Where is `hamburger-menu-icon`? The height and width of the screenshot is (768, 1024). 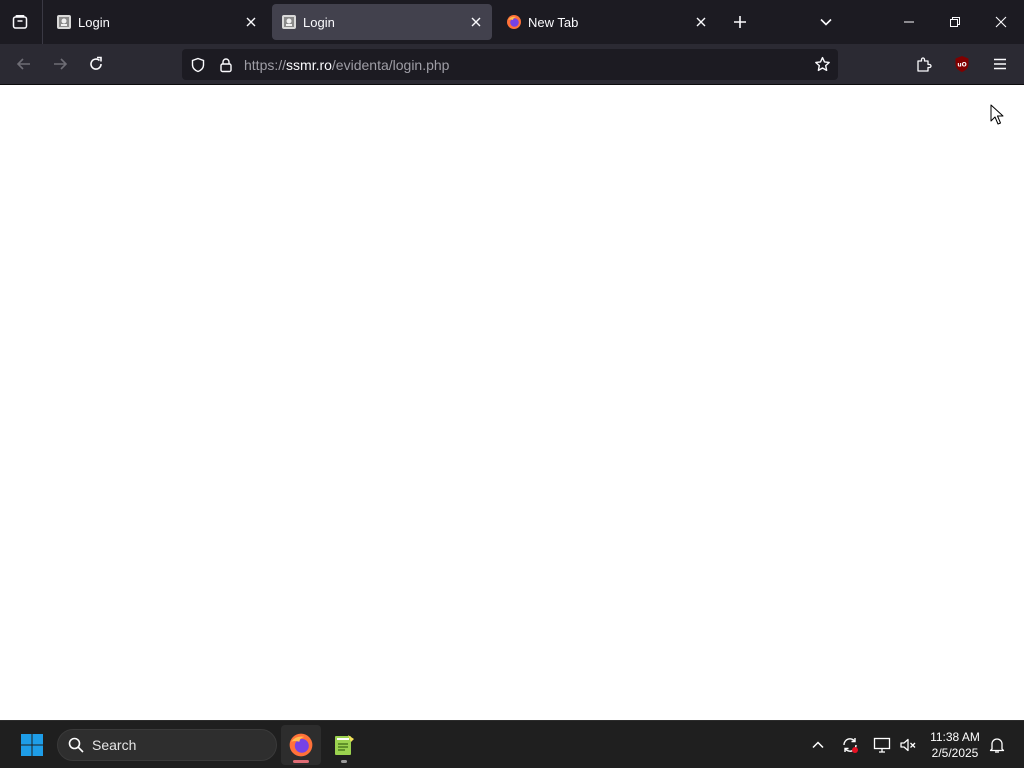
hamburger-menu-icon is located at coordinates (1000, 64).